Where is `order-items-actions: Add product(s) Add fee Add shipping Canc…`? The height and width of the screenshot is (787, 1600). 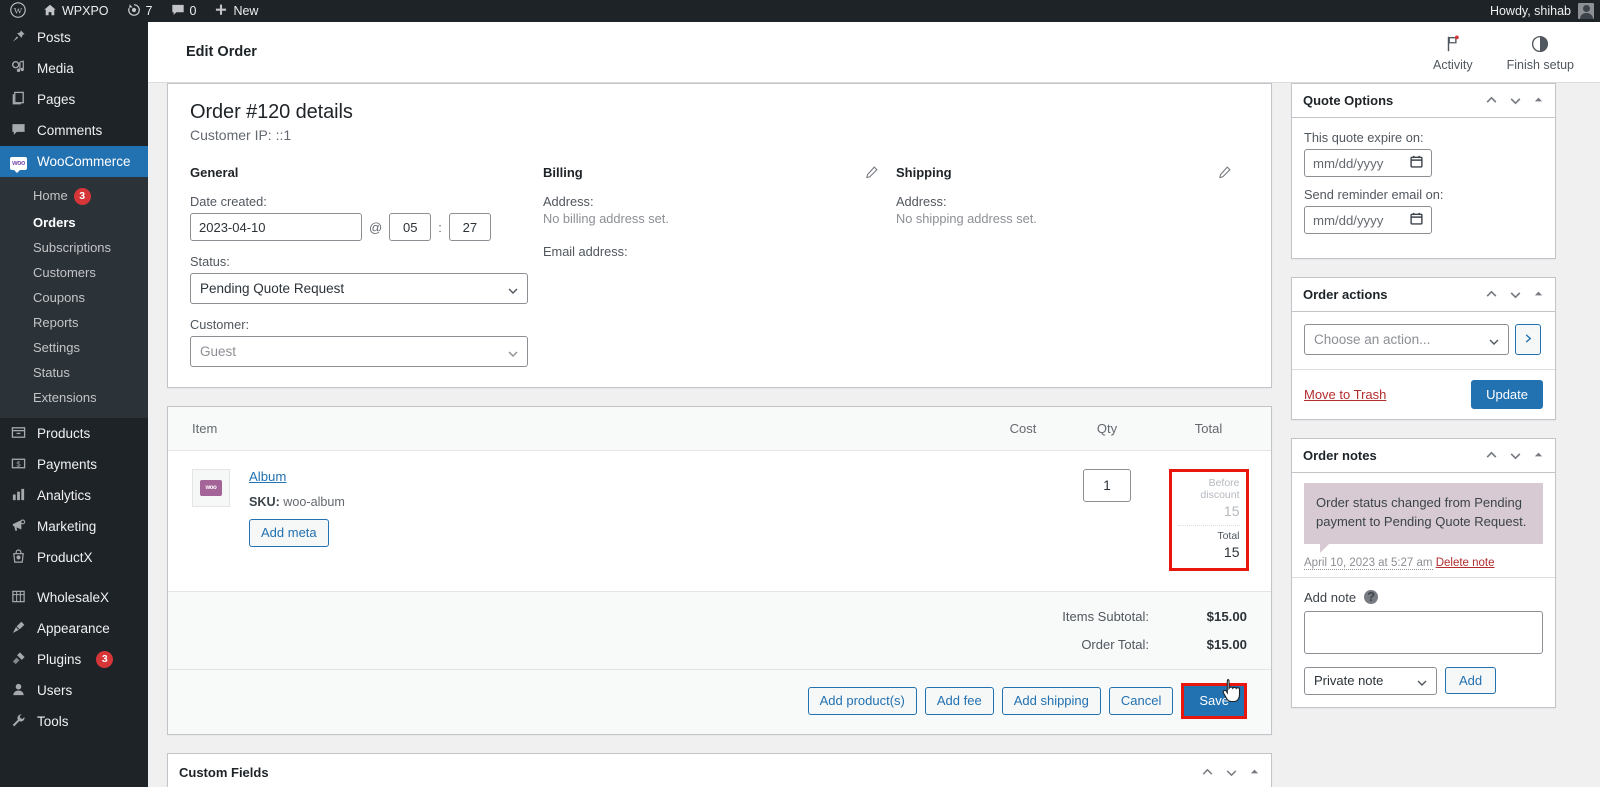 order-items-actions: Add product(s) Add fee Add shipping Canc… is located at coordinates (719, 701).